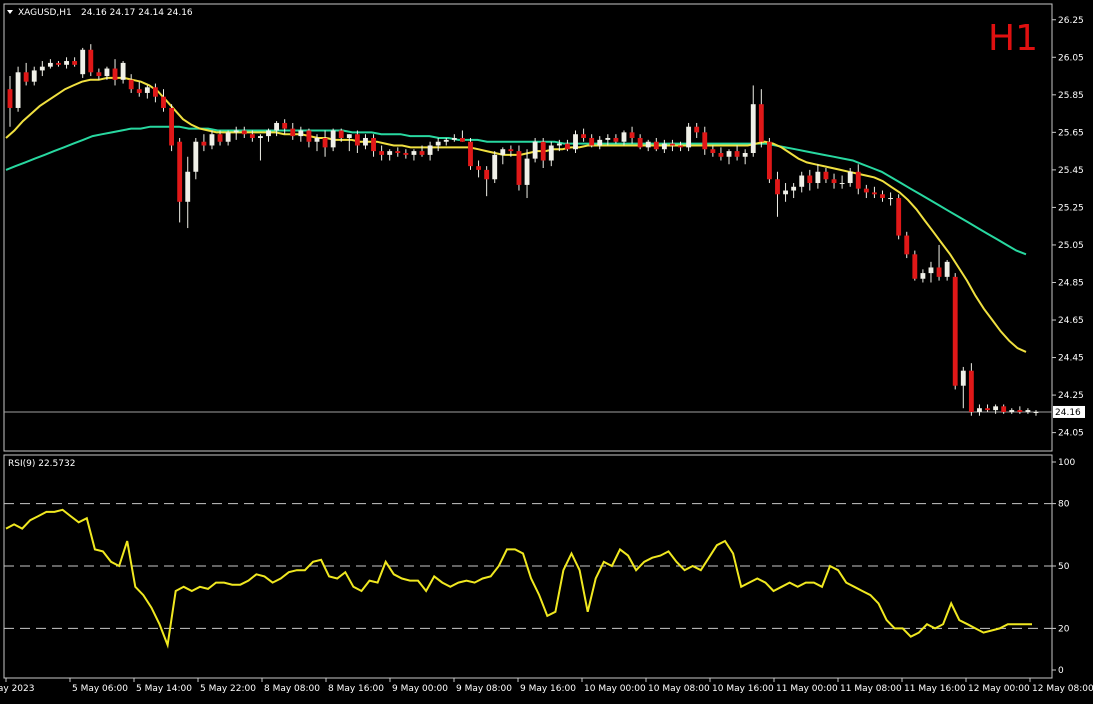 The image size is (1093, 704). I want to click on time-tick-label: 12 May 00:00, so click(999, 689).